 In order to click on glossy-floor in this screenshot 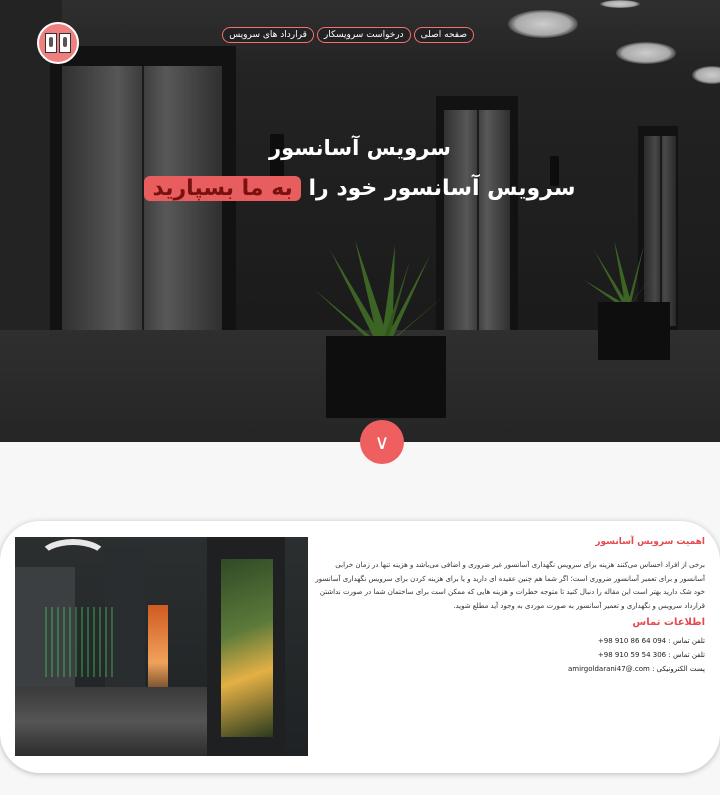, I will do `click(111, 721)`.